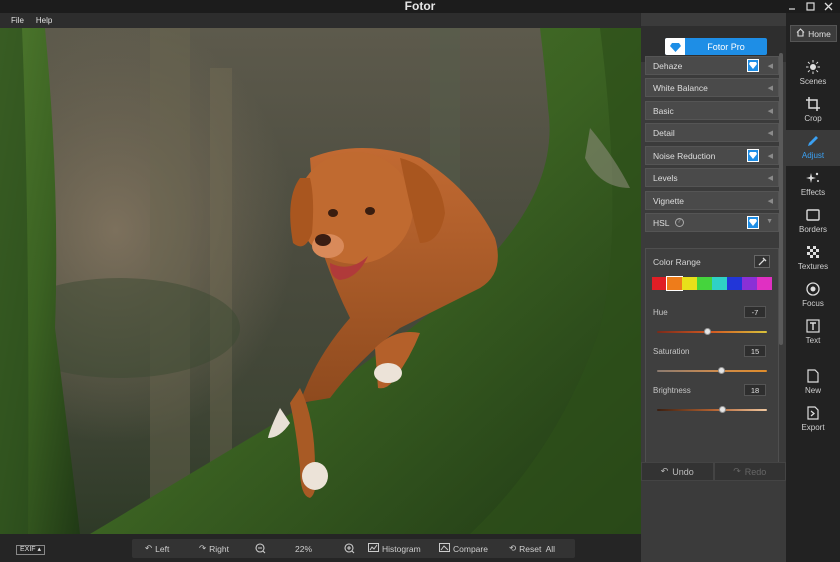  Describe the element at coordinates (755, 390) in the screenshot. I see `brightness-value: 18` at that location.